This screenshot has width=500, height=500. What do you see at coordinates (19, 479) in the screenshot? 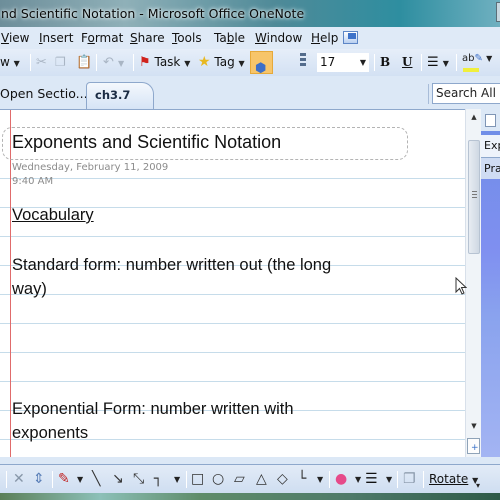
I see `delete-icon: ✕` at bounding box center [19, 479].